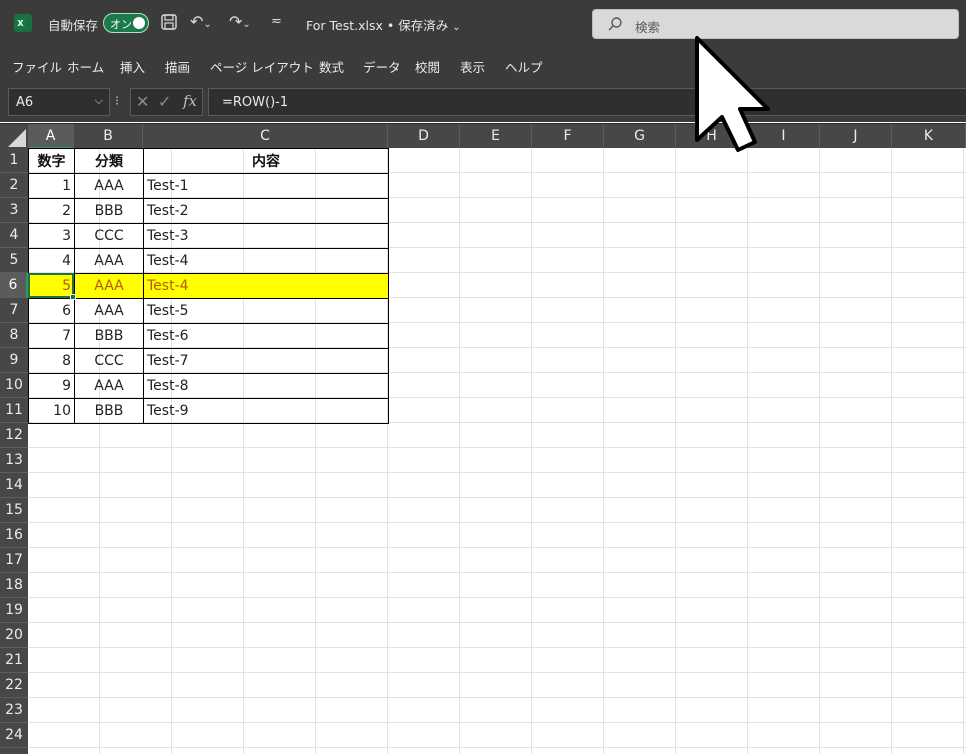  Describe the element at coordinates (383, 24) in the screenshot. I see `document-title: For Test.xlsx • 保存済み ⌄` at that location.